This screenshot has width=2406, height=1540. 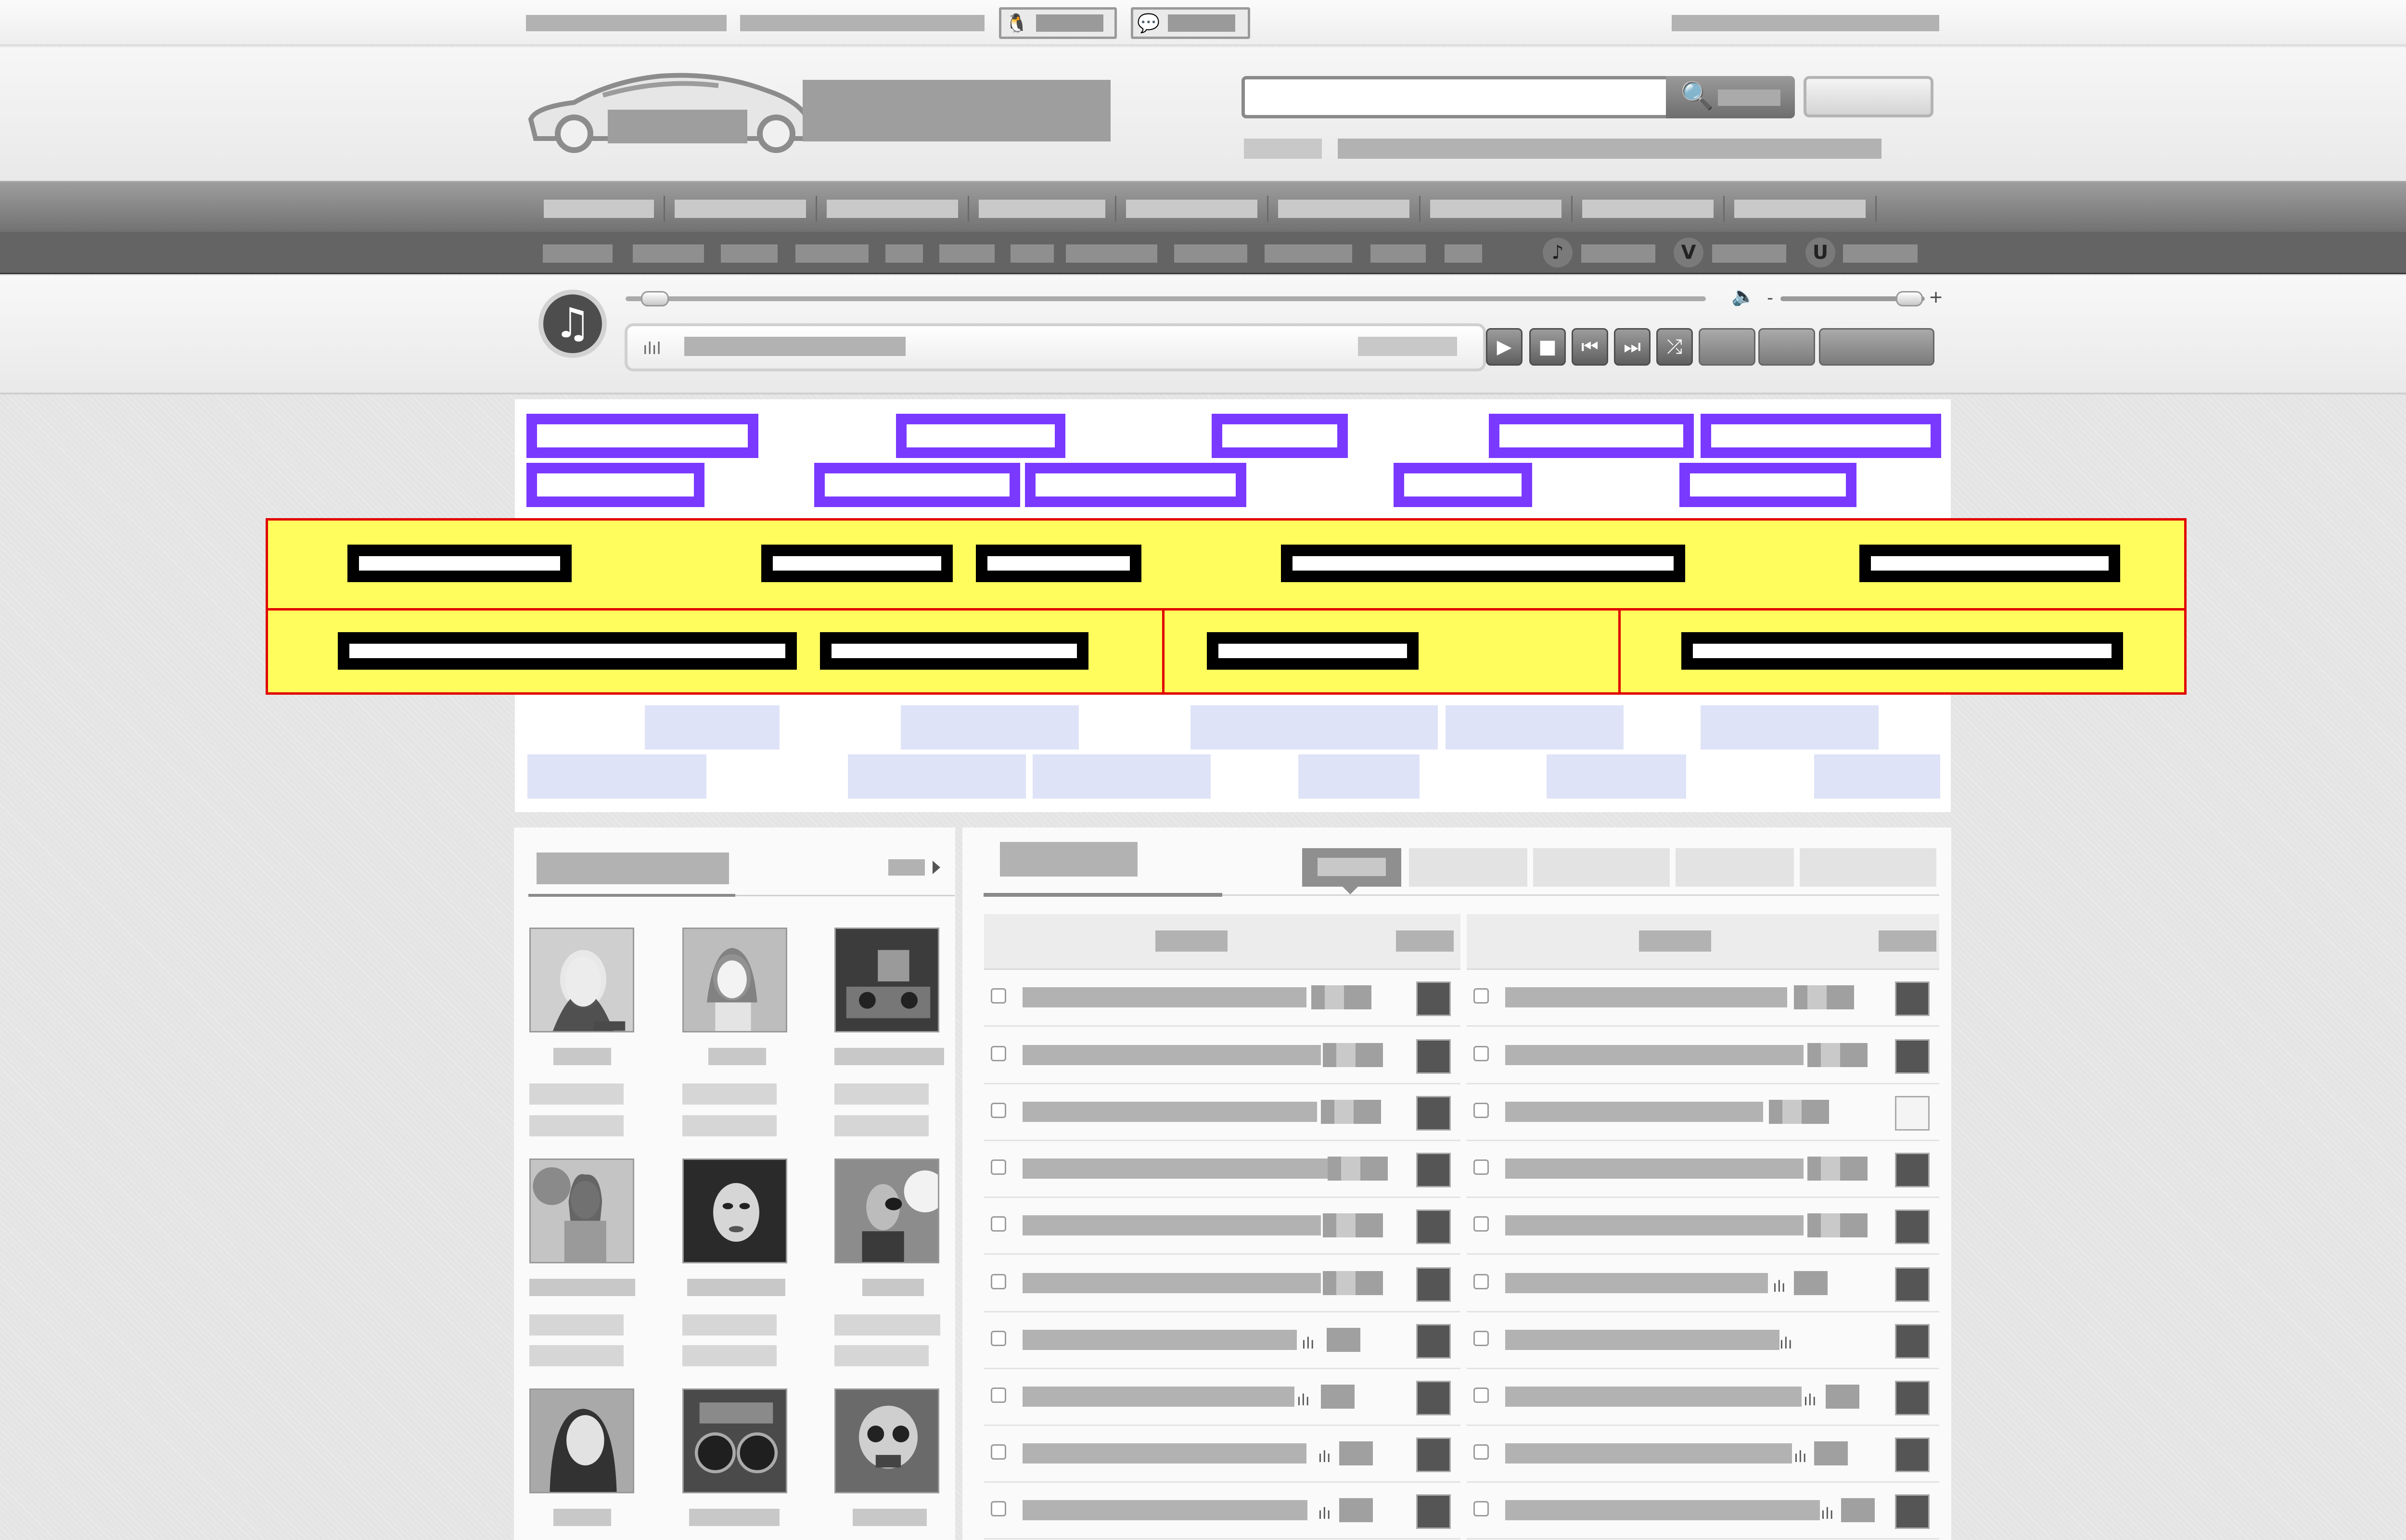 I want to click on wechat-login-button: 💬, so click(x=1190, y=23).